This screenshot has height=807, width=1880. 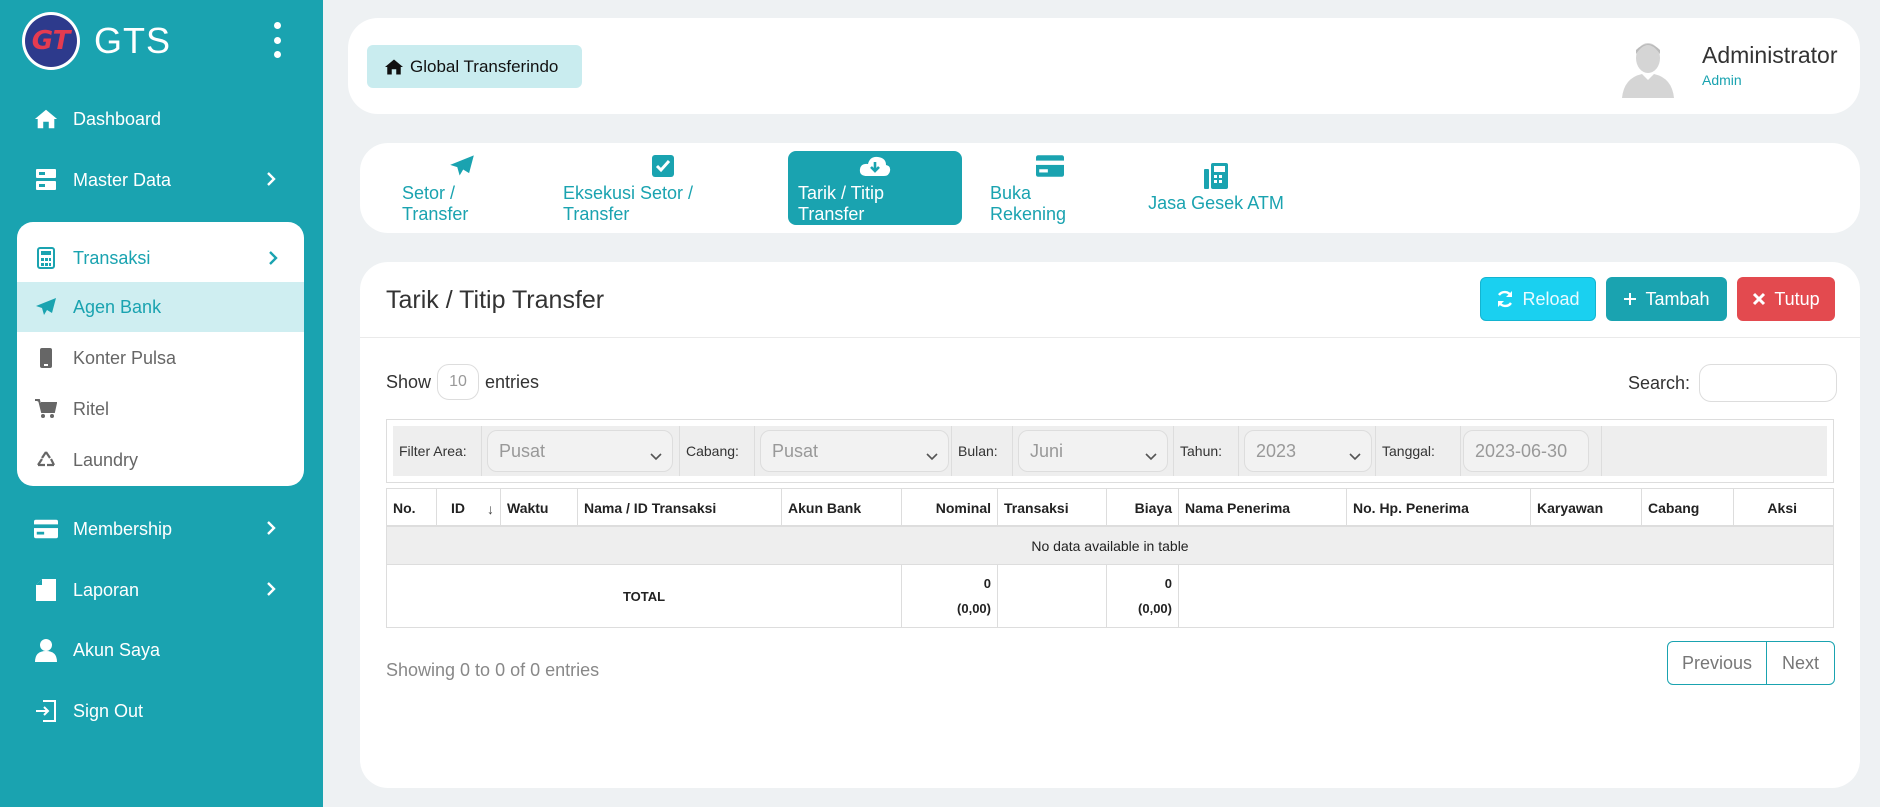 What do you see at coordinates (96, 41) in the screenshot?
I see `brand: GT GTS` at bounding box center [96, 41].